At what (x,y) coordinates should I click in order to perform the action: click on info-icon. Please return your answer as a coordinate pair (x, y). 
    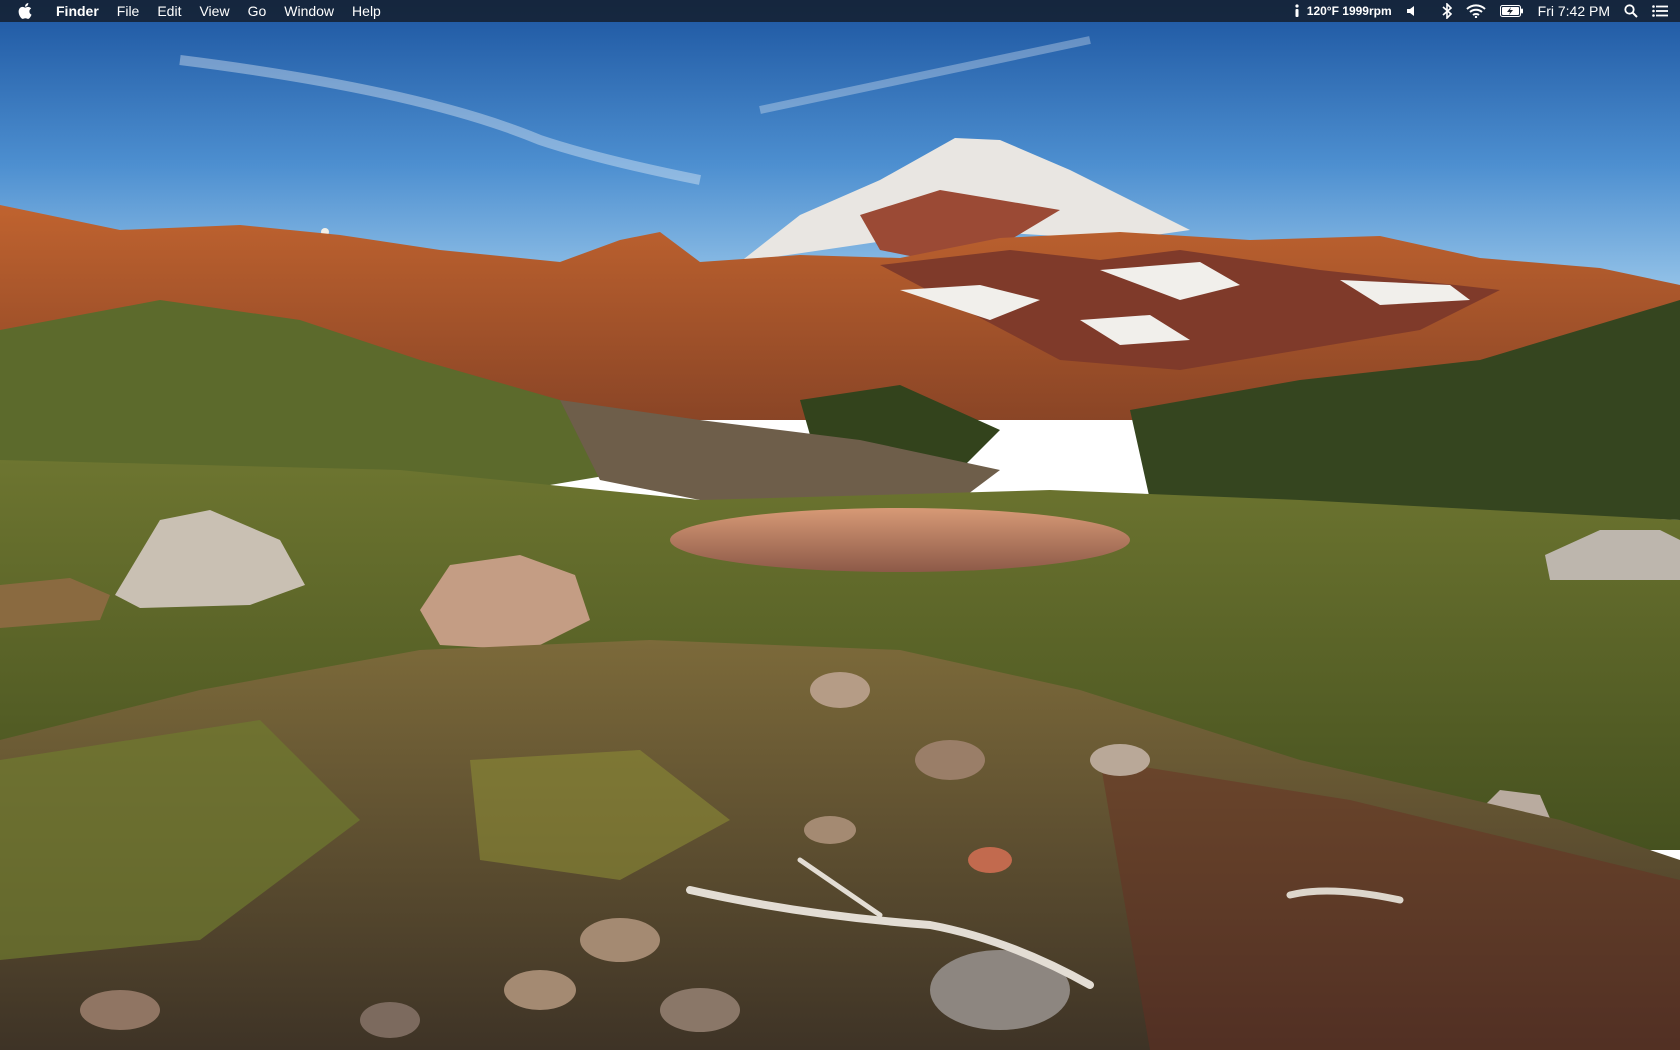
    Looking at the image, I should click on (1297, 11).